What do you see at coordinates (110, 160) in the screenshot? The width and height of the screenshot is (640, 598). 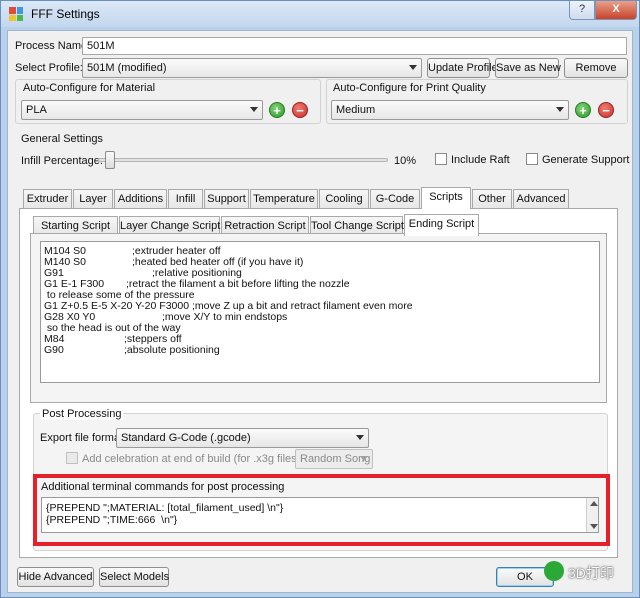 I see `infill-slider-thumb` at bounding box center [110, 160].